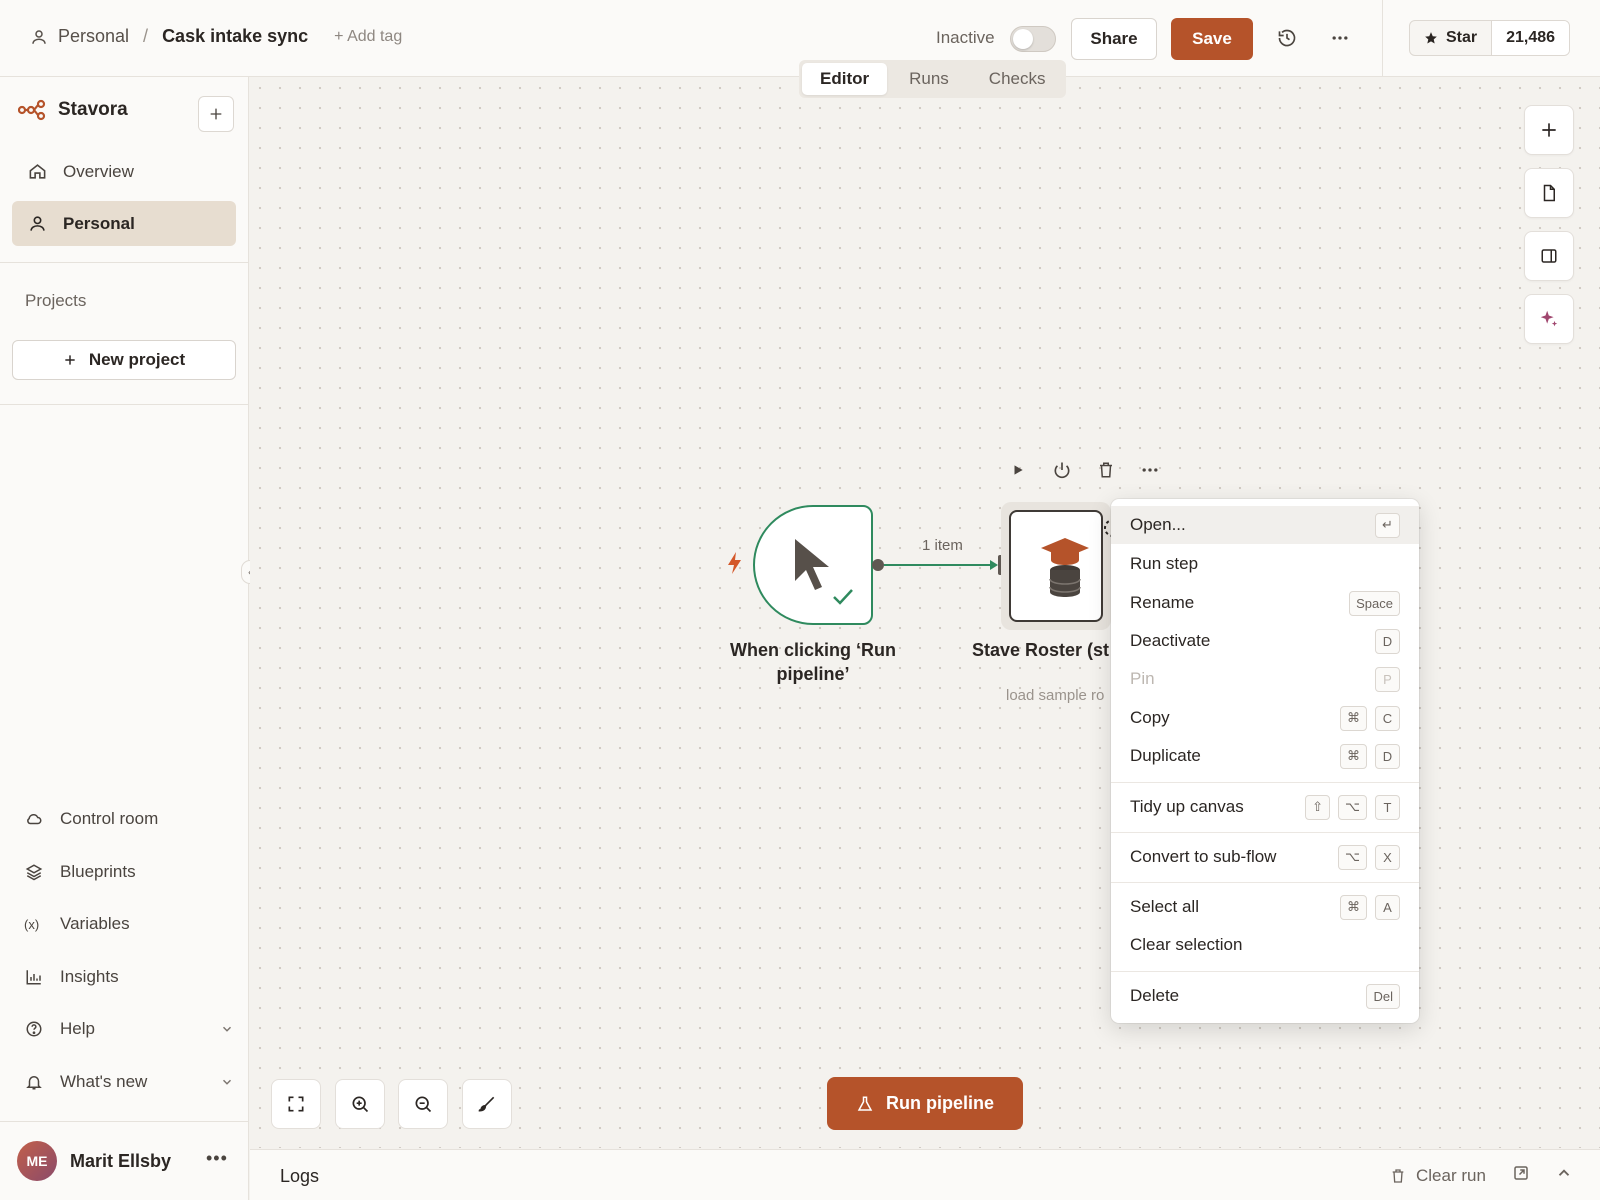 Image resolution: width=1600 pixels, height=1200 pixels. What do you see at coordinates (124, 404) in the screenshot?
I see `sidebar-divider` at bounding box center [124, 404].